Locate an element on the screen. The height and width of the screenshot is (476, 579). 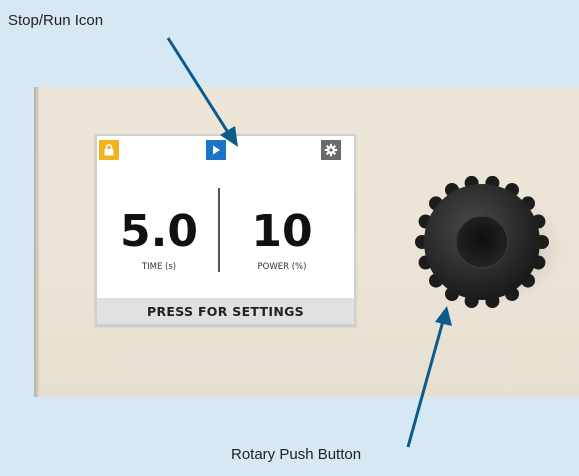
rotary-push-button-callout: Rotary Push Button is located at coordinates (296, 454).